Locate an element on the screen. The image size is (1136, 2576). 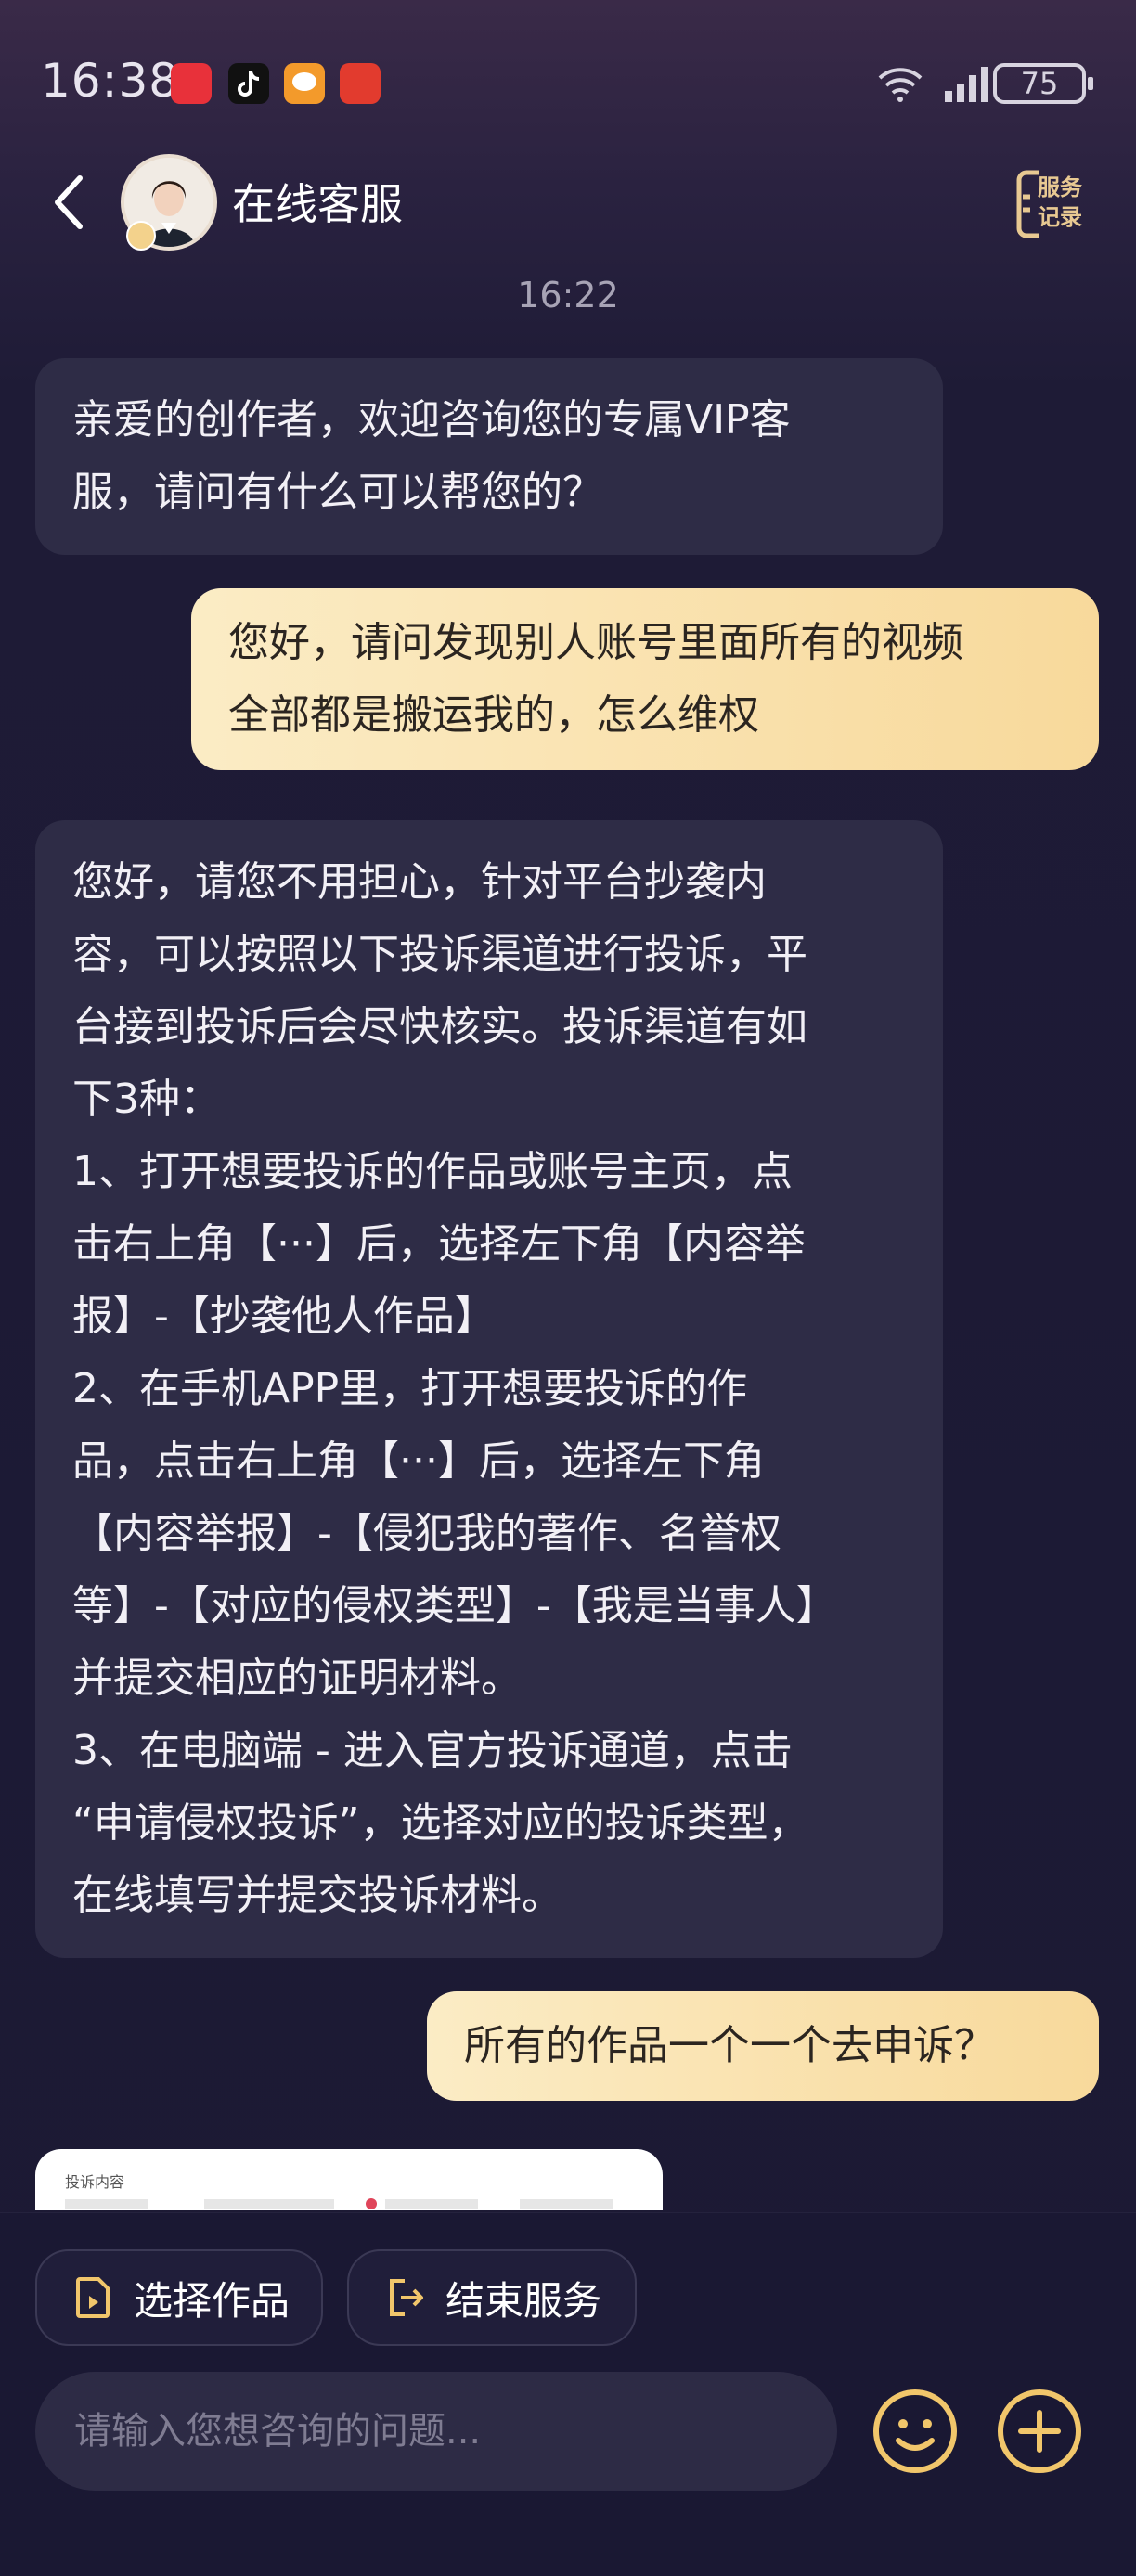
message-line: 下3种： is located at coordinates (146, 1099).